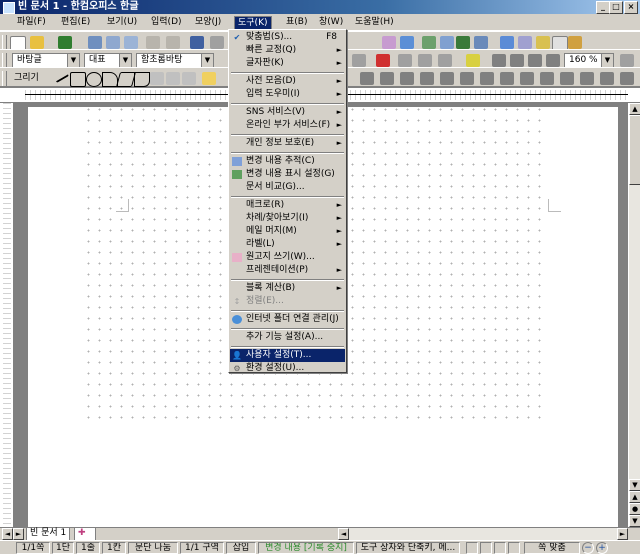 The width and height of the screenshot is (640, 554). What do you see at coordinates (405, 60) in the screenshot?
I see `superscript-icon` at bounding box center [405, 60].